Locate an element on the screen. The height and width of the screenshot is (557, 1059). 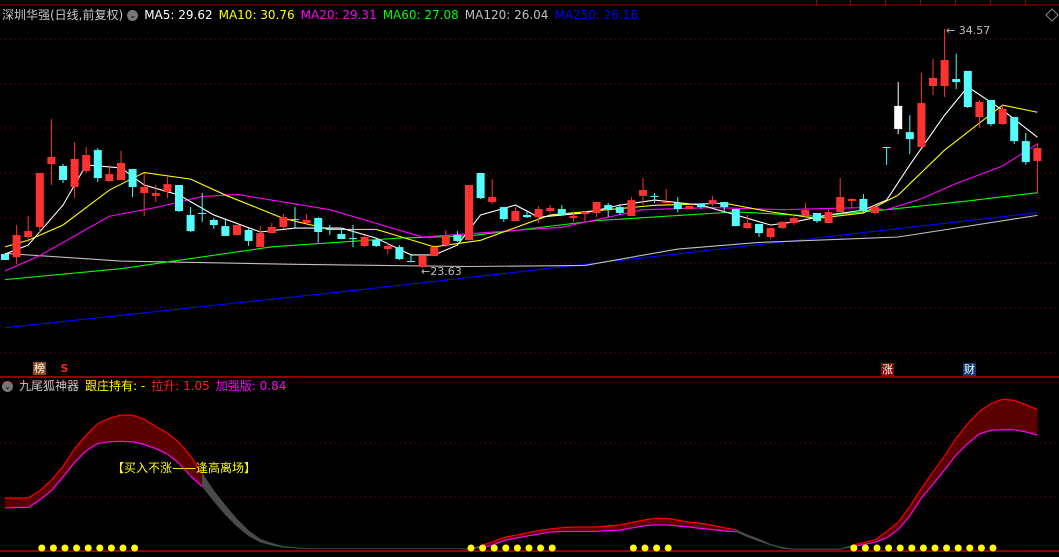
diamond-icon is located at coordinates (1052, 15).